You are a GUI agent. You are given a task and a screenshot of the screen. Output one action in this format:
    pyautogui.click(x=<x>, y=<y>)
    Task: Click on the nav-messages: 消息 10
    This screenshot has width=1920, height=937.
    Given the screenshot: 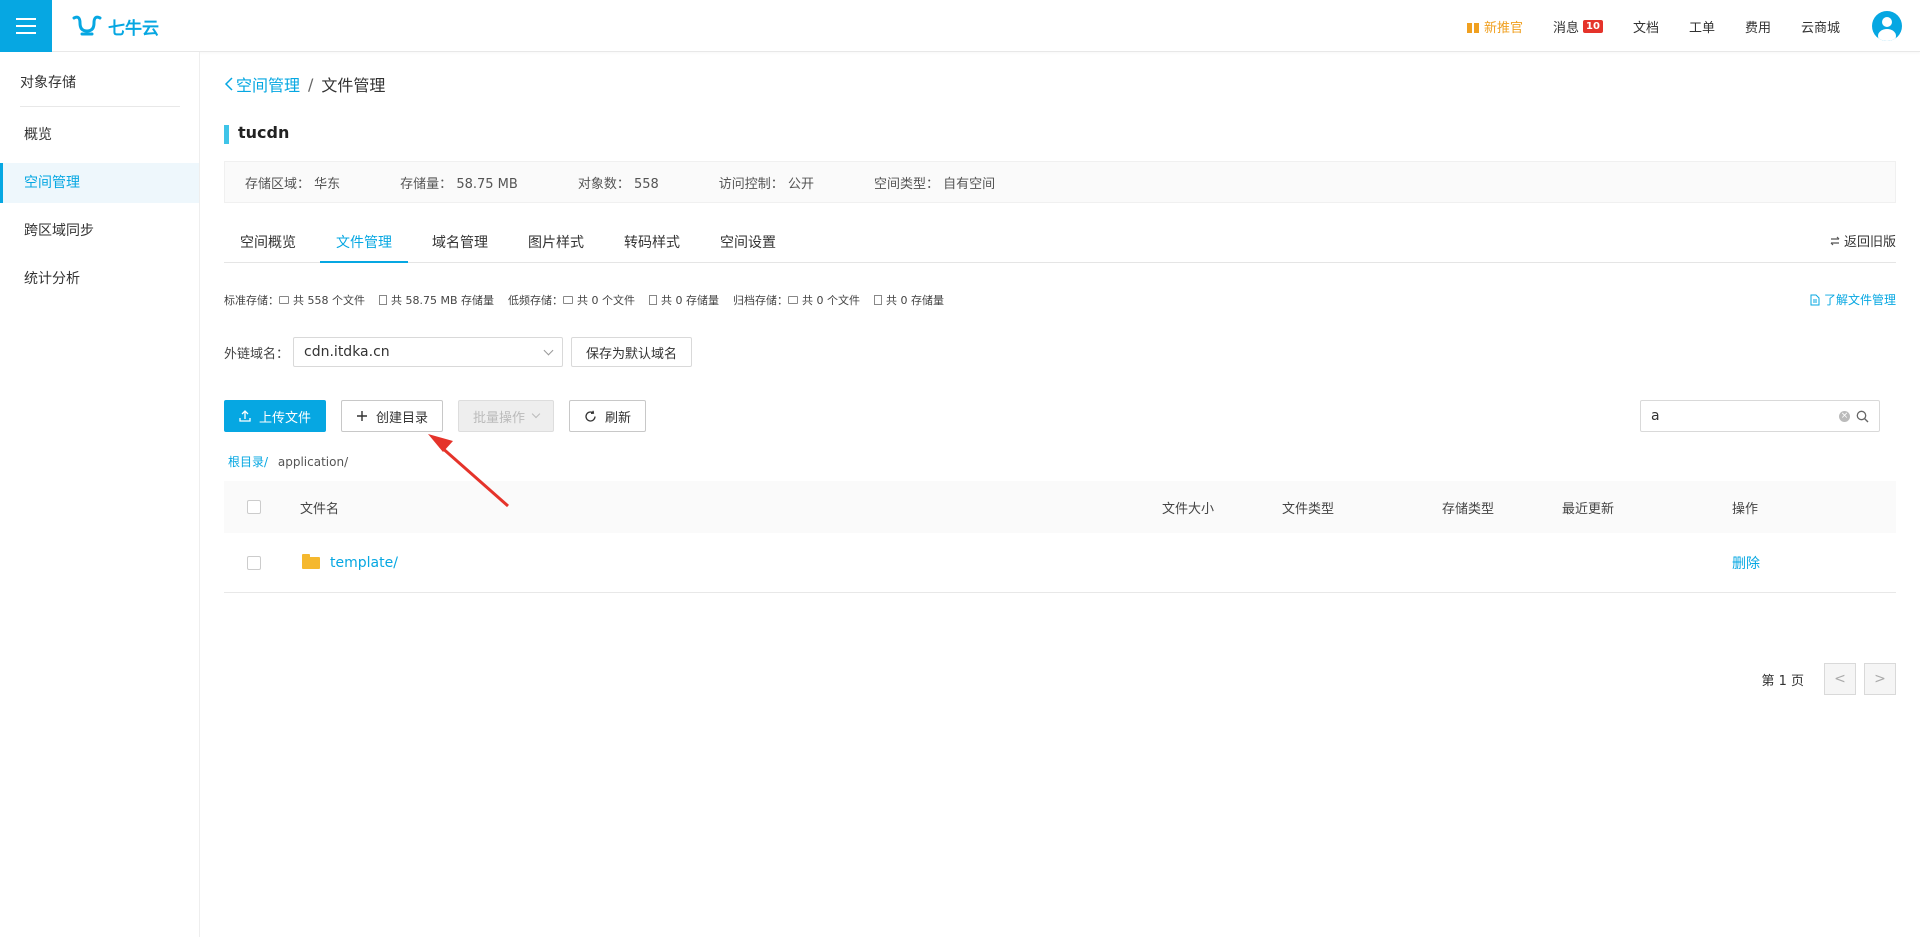 What is the action you would take?
    pyautogui.click(x=1578, y=26)
    